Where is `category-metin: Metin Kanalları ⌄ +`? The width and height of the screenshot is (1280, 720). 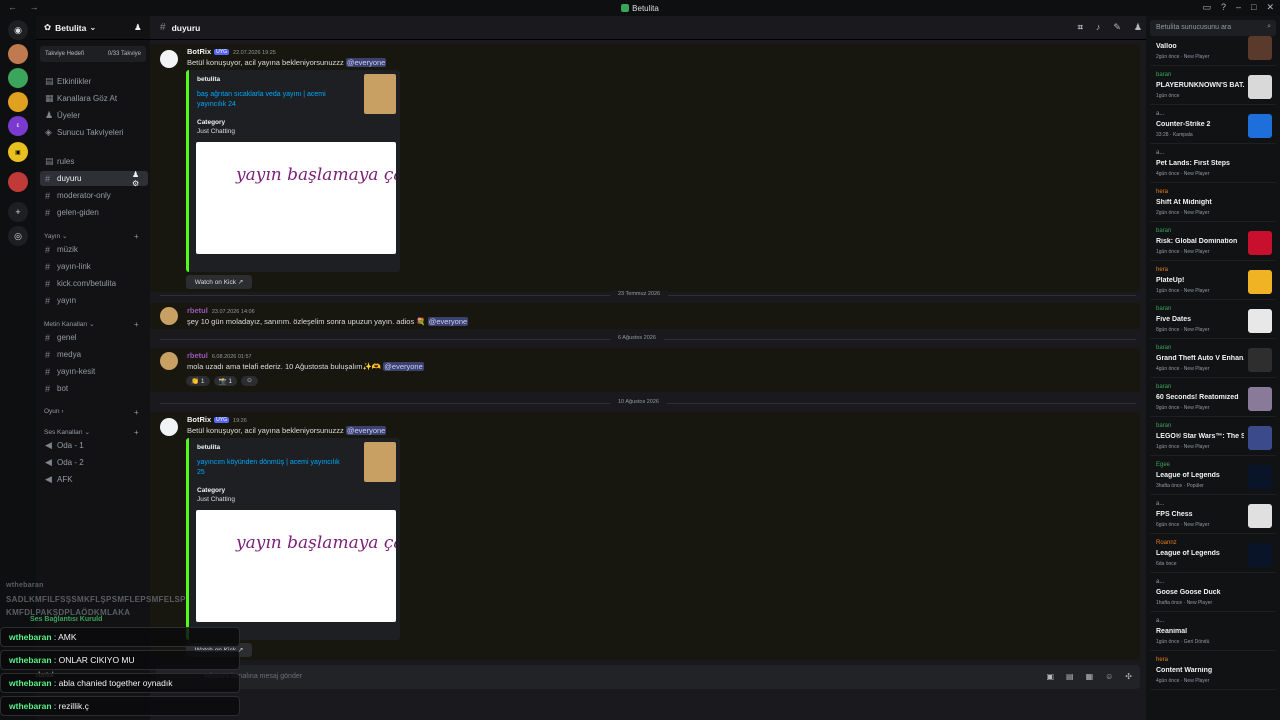
category-metin: Metin Kanalları ⌄ + is located at coordinates (91, 324).